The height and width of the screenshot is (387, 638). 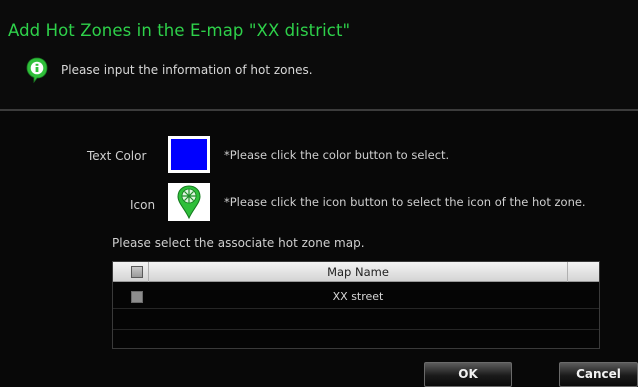 I want to click on text-color-swatch, so click(x=189, y=154).